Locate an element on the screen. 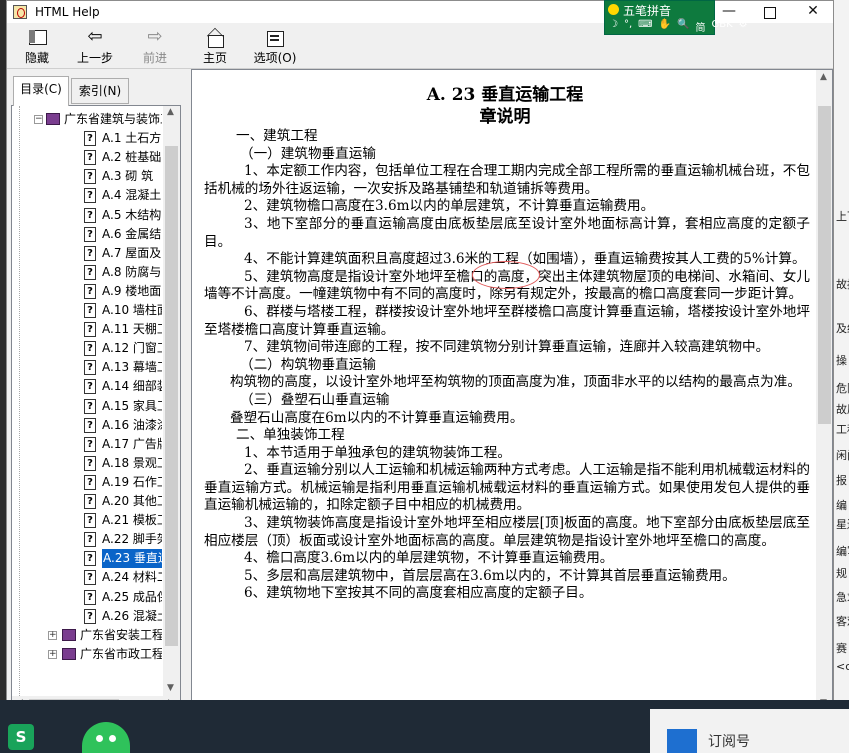  forward-button: ⇨ 前进 is located at coordinates (155, 47).